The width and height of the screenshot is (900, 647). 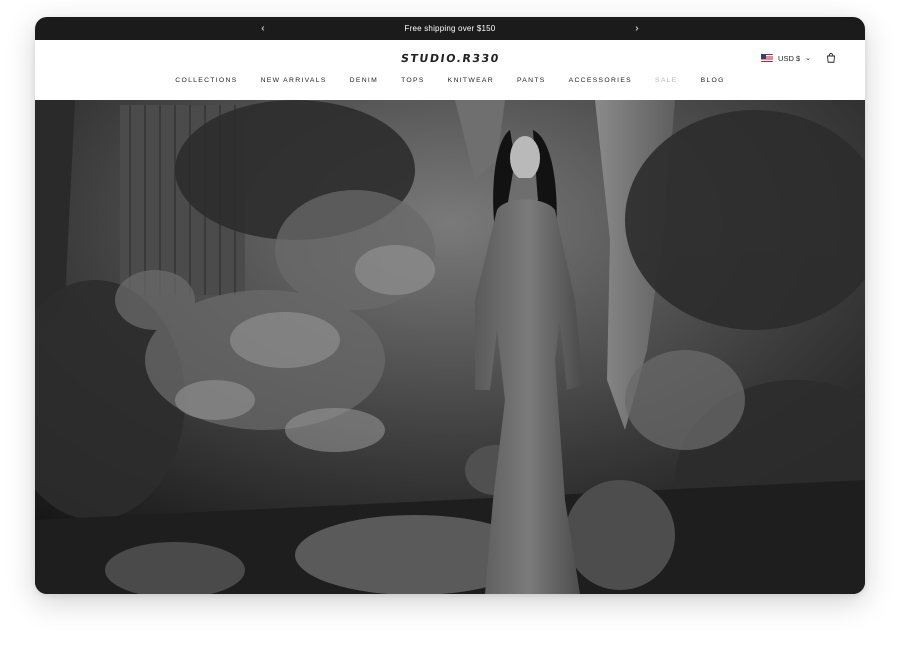 What do you see at coordinates (413, 80) in the screenshot?
I see `nav-item-tops: TOPS` at bounding box center [413, 80].